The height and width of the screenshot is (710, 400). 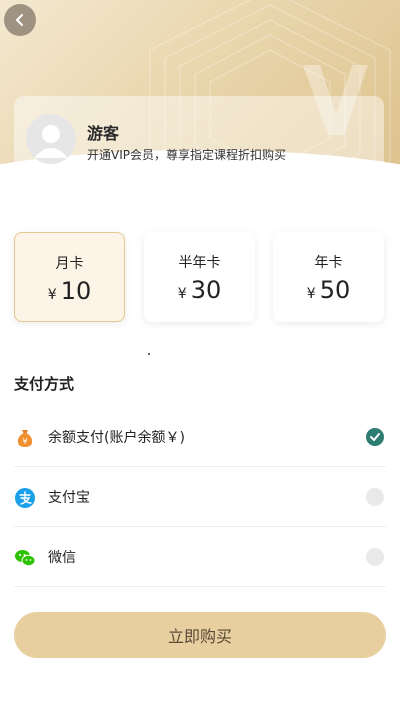 What do you see at coordinates (200, 635) in the screenshot?
I see `buy-now-button: 立即购买` at bounding box center [200, 635].